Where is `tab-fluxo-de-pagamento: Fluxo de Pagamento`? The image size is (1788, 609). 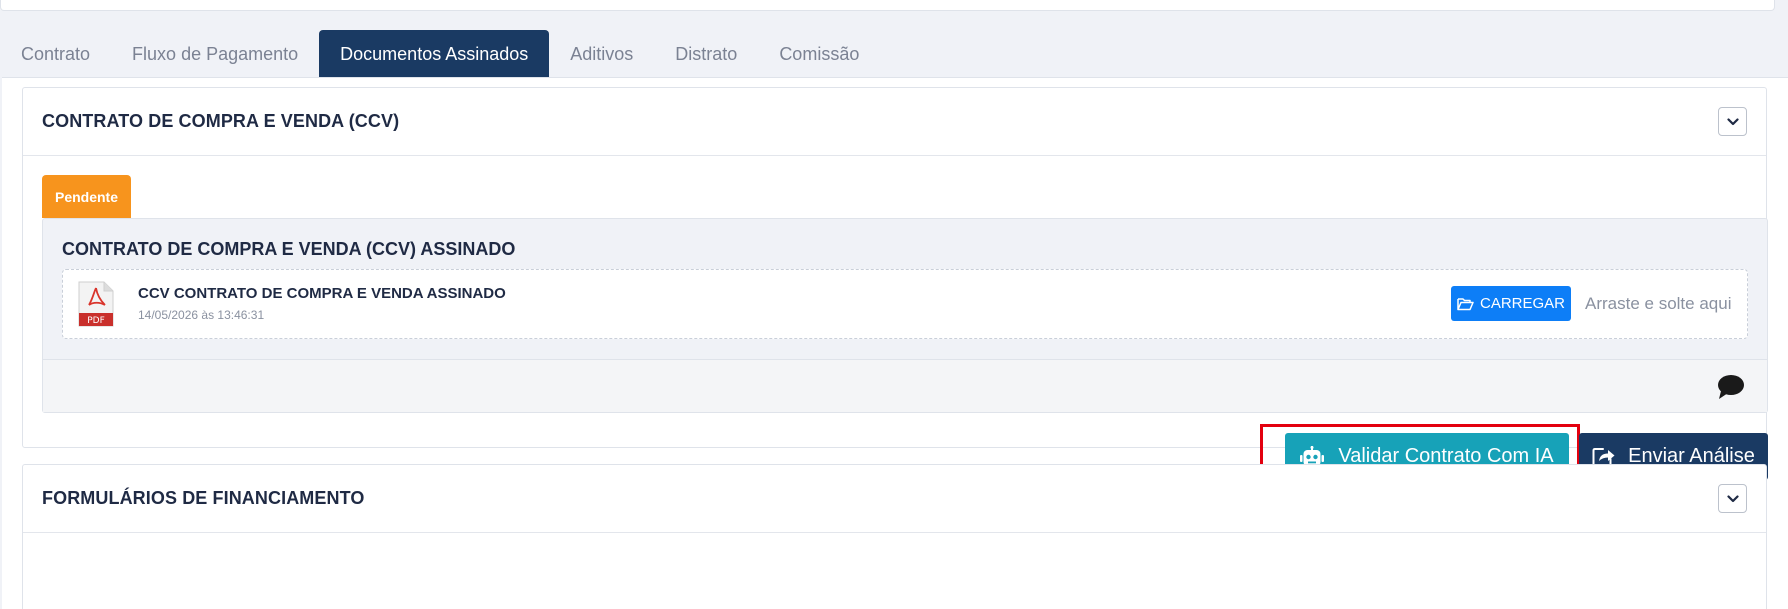
tab-fluxo-de-pagamento: Fluxo de Pagamento is located at coordinates (215, 54).